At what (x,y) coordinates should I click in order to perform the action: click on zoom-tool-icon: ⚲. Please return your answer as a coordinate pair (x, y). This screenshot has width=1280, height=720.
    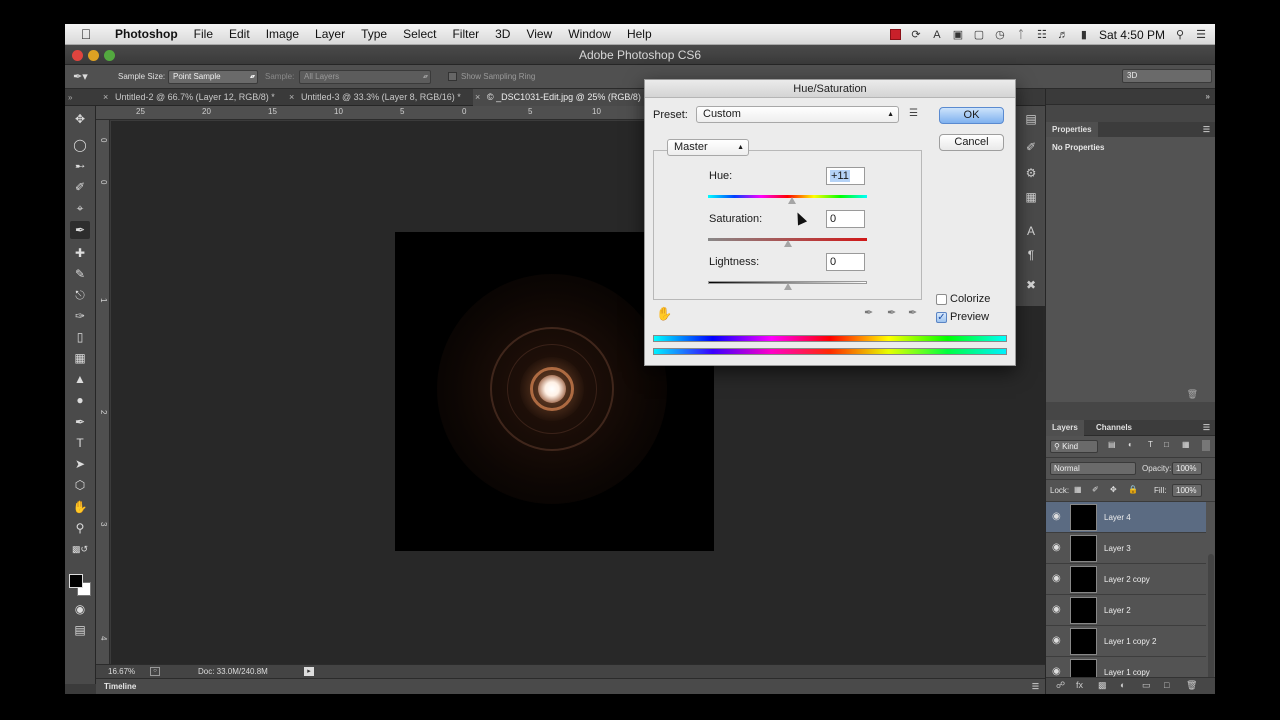
    Looking at the image, I should click on (80, 528).